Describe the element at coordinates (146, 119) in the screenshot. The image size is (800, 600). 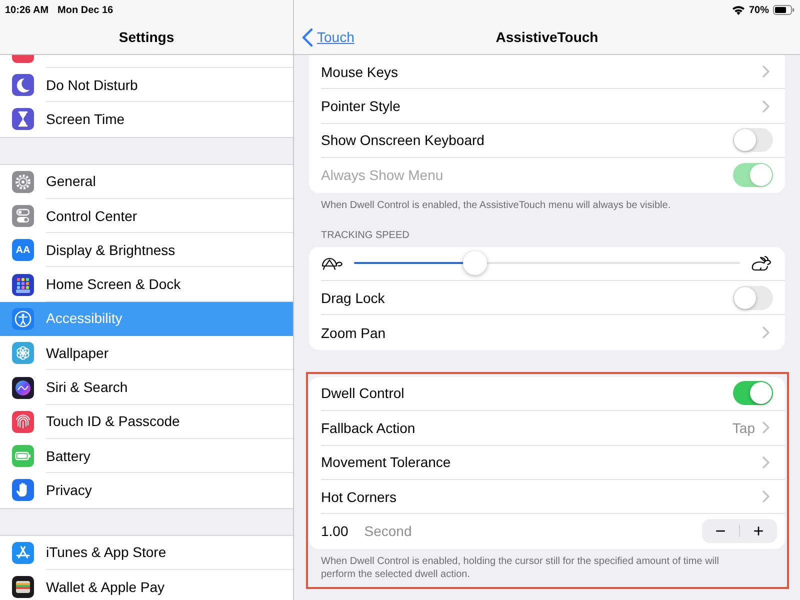
I see `sidebar-item: Screen Time` at that location.